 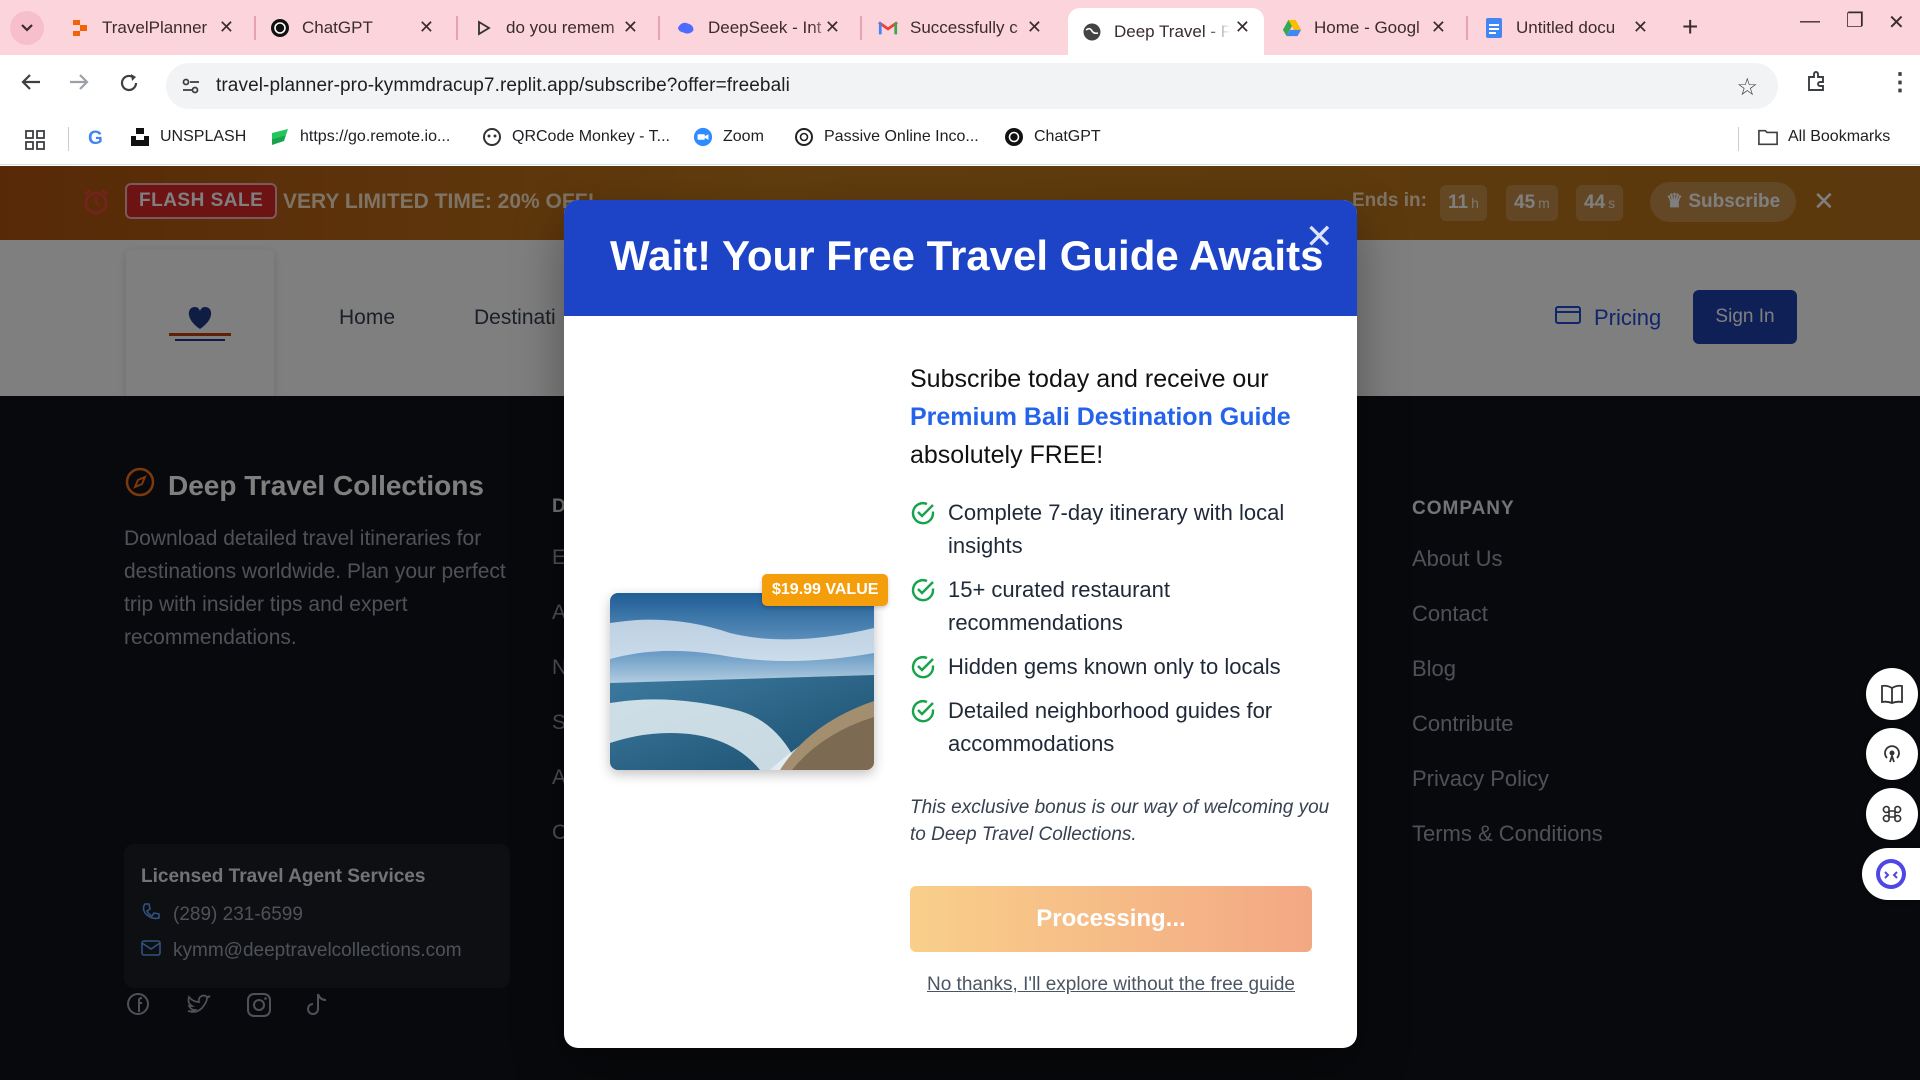 What do you see at coordinates (31, 85) in the screenshot?
I see `back-arrow-icon` at bounding box center [31, 85].